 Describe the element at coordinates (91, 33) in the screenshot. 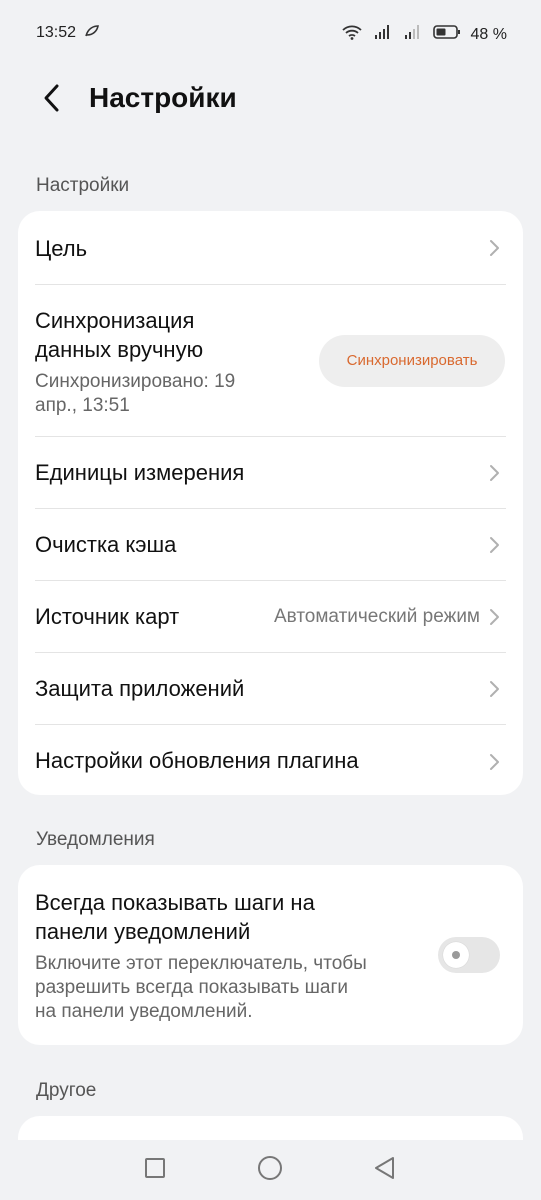

I see `leaf-icon` at that location.